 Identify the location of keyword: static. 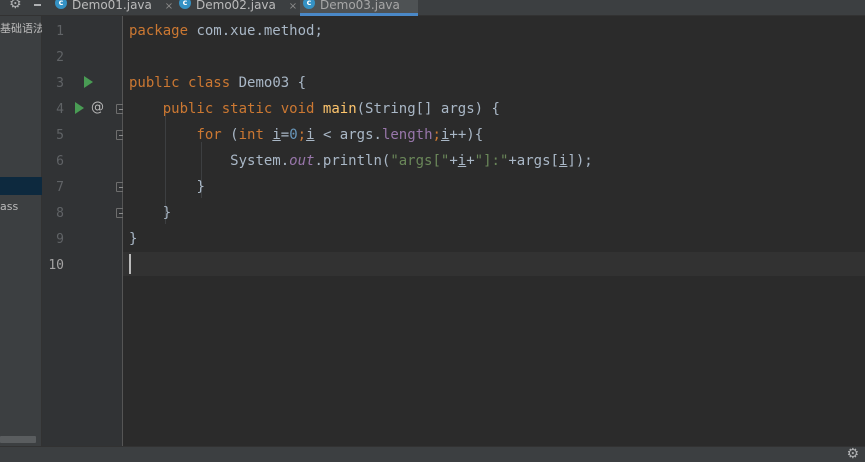
(247, 109).